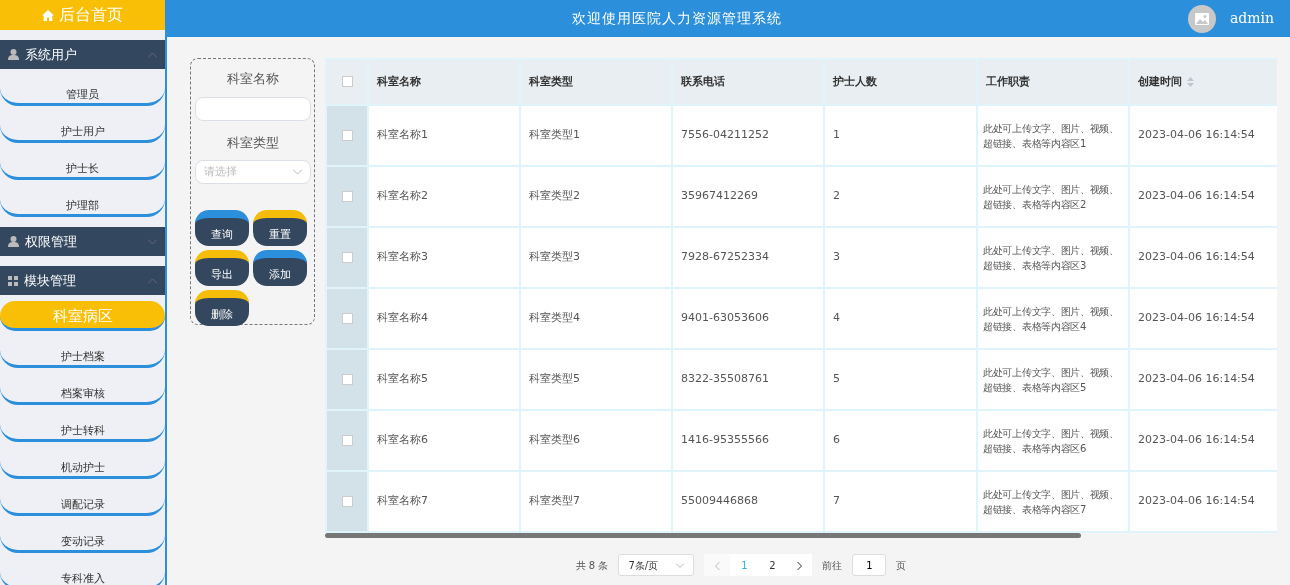 Image resolution: width=1290 pixels, height=585 pixels. I want to click on column-header: 创建时间, so click(1160, 81).